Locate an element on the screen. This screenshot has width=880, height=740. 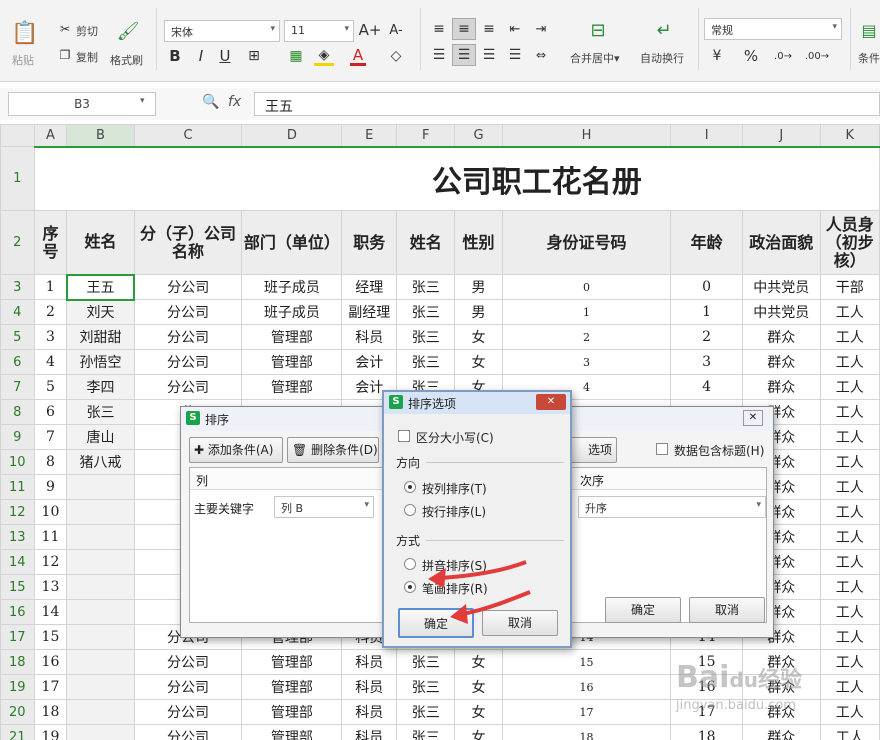
arrow-to-ok is located at coordinates (496, 603).